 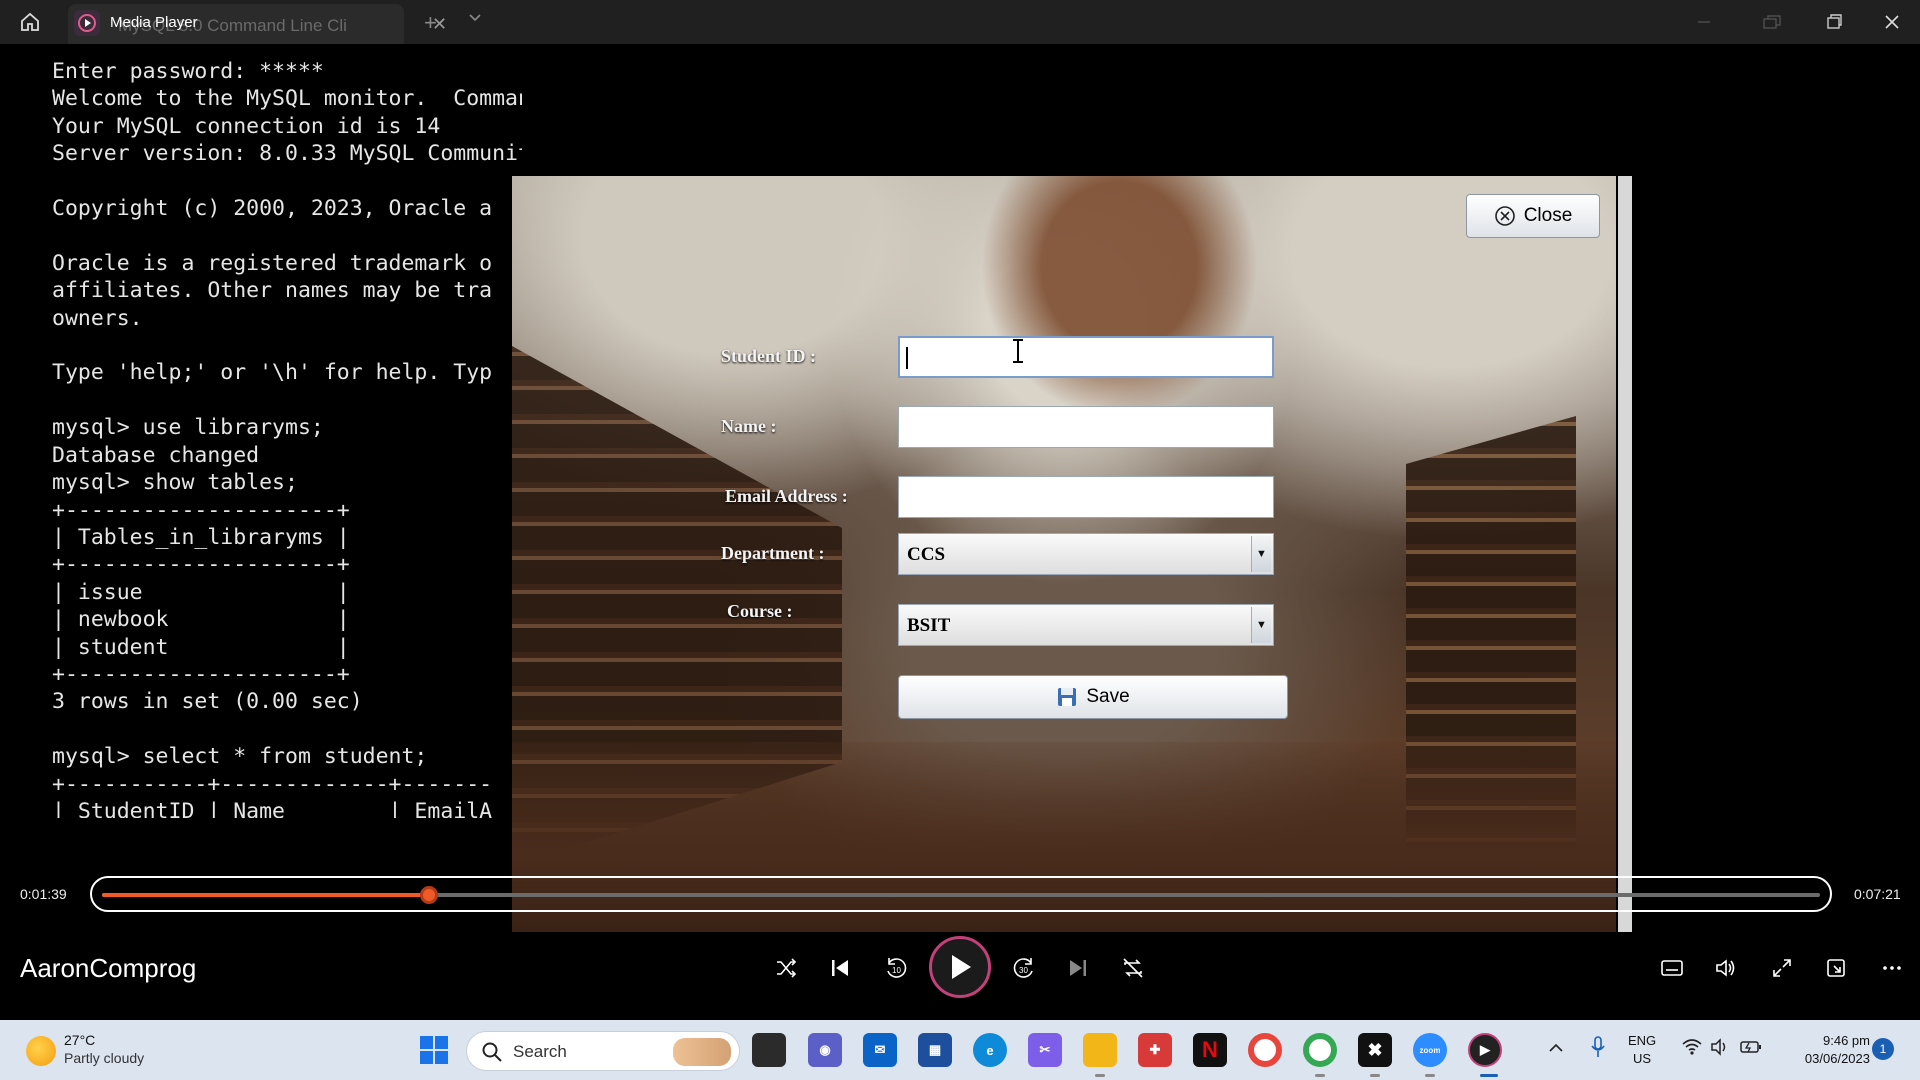 What do you see at coordinates (990, 1050) in the screenshot?
I see `edge-browser-icon: e` at bounding box center [990, 1050].